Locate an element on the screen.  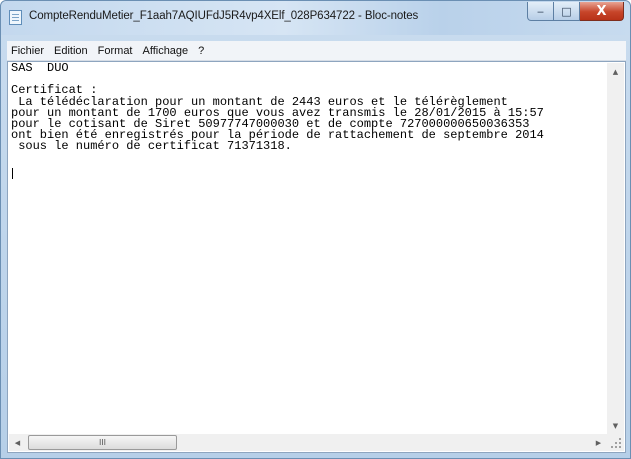
menu-format: Format is located at coordinates (115, 51).